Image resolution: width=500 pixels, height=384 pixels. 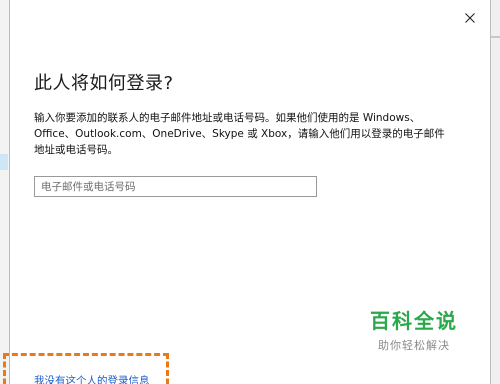 What do you see at coordinates (414, 321) in the screenshot?
I see `watermark-main-text: 百科全说` at bounding box center [414, 321].